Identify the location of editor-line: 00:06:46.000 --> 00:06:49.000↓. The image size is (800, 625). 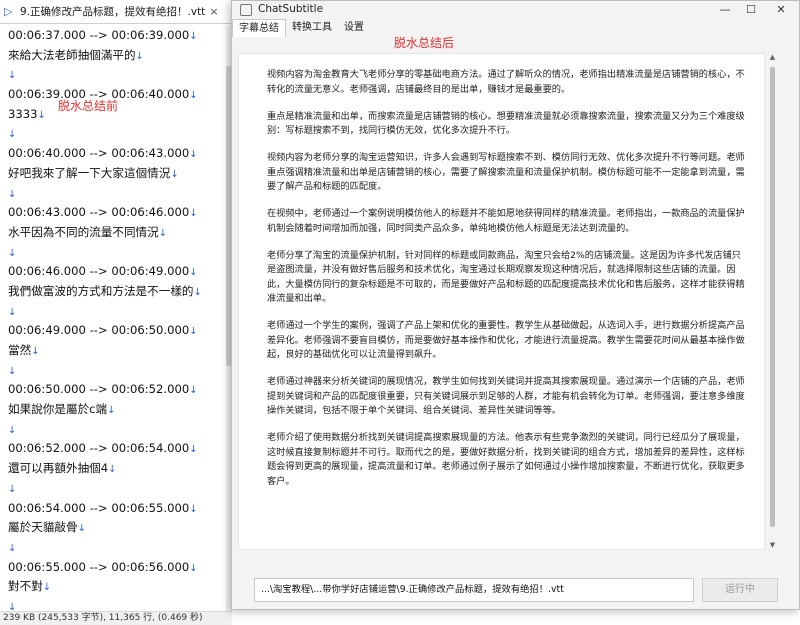
(114, 272).